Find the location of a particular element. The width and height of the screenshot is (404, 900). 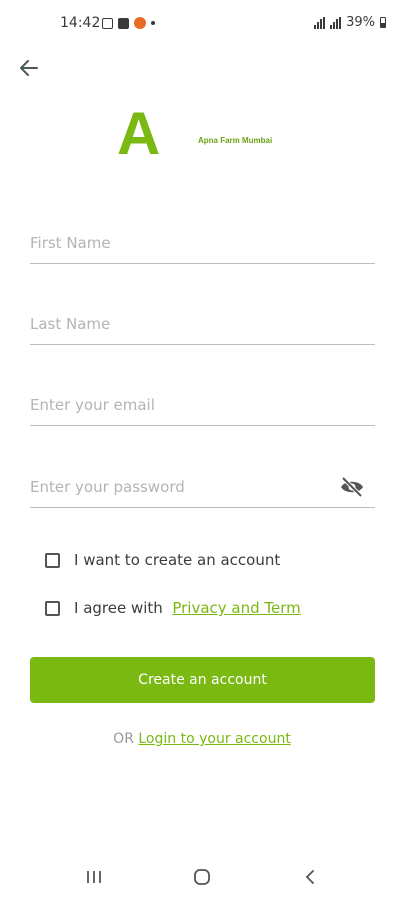

login-row: OR Login to your account is located at coordinates (202, 739).